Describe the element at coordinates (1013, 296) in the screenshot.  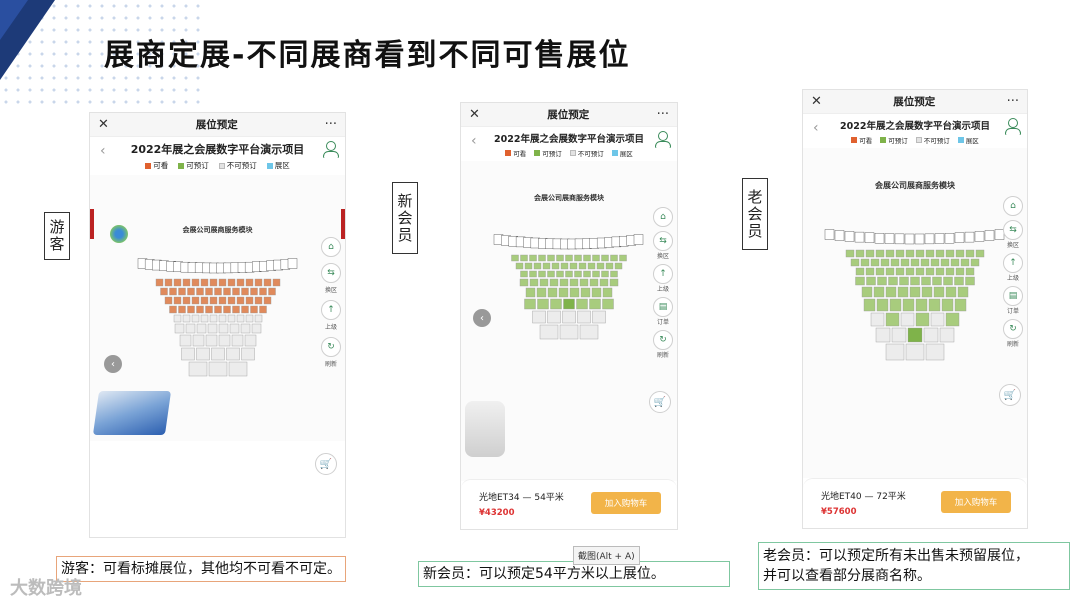
I see `order-icon: ▤` at that location.